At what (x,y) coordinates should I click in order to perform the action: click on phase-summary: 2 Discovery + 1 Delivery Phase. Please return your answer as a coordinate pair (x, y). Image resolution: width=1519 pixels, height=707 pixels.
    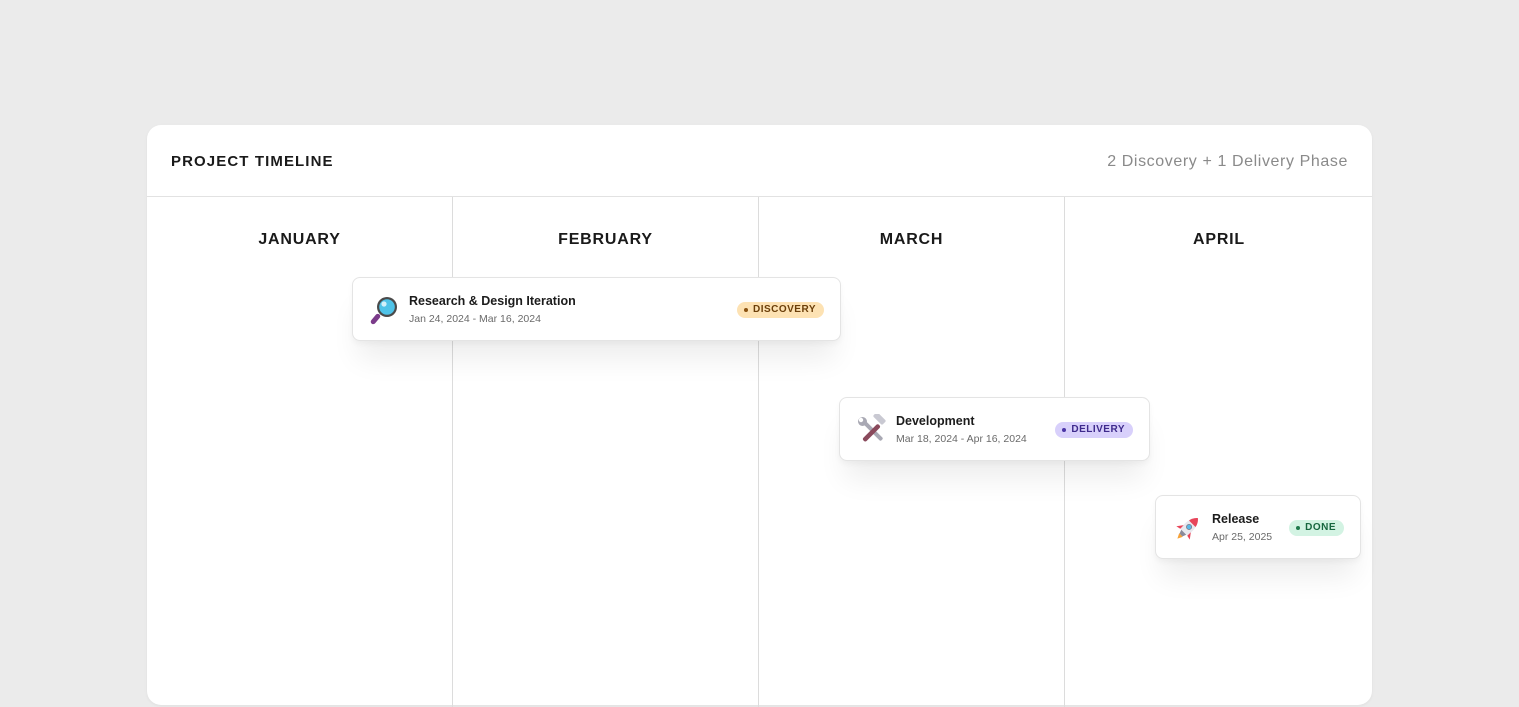
    Looking at the image, I should click on (1227, 161).